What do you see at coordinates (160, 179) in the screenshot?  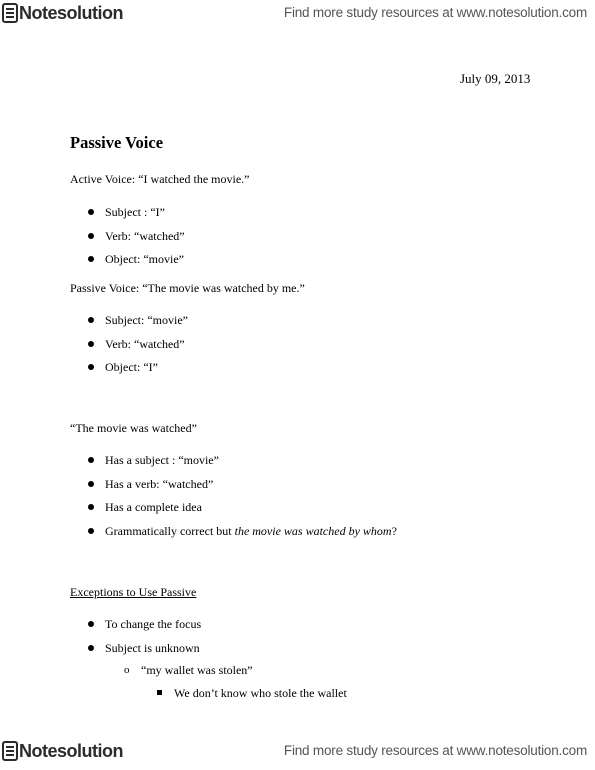 I see `active-voice-intro: Active Voice: “I watched the movie.”` at bounding box center [160, 179].